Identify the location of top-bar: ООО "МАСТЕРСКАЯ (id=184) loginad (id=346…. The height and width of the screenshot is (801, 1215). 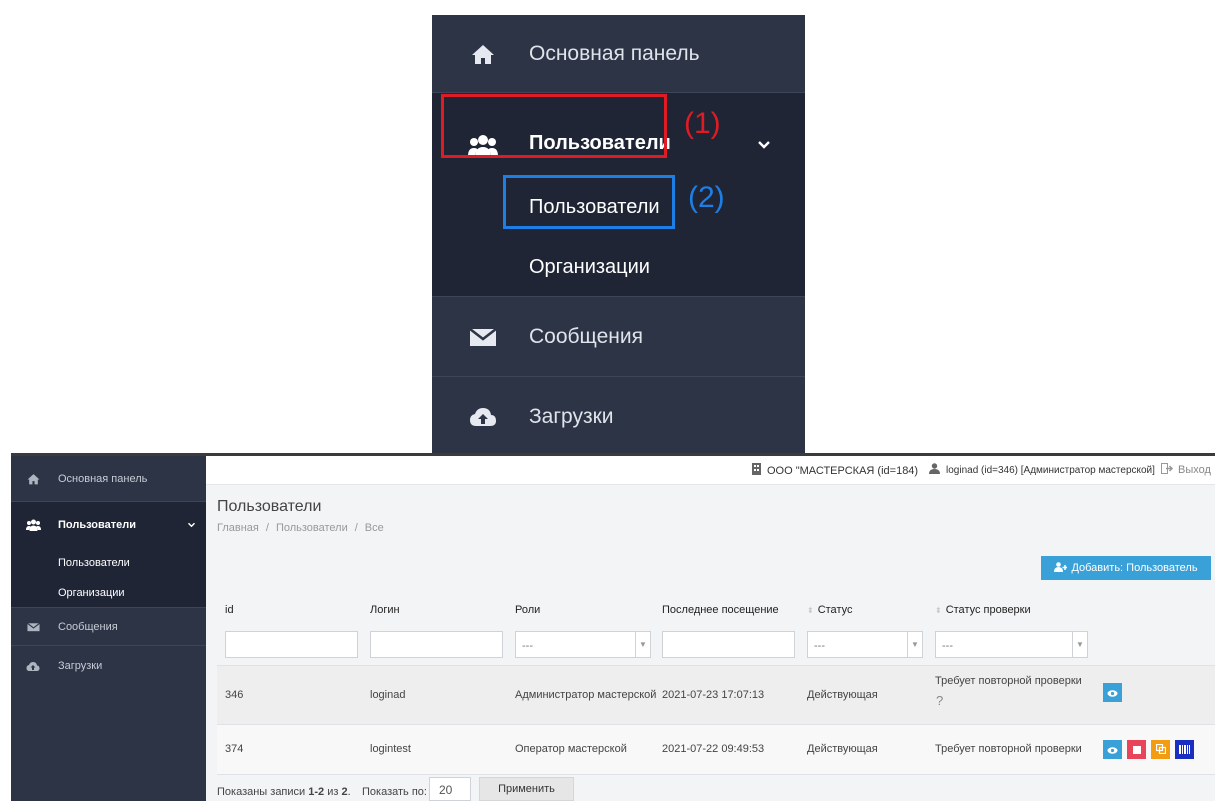
(710, 470).